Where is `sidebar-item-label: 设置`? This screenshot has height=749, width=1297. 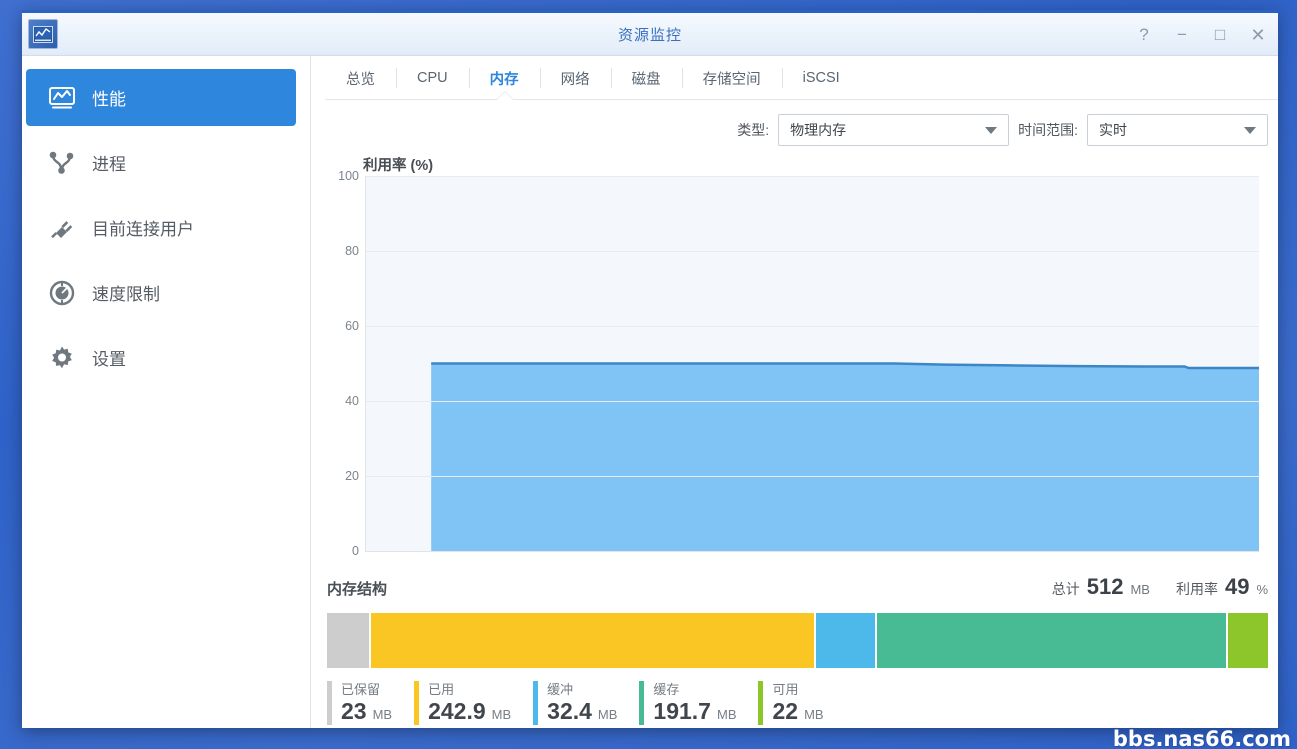
sidebar-item-label: 设置 is located at coordinates (109, 359).